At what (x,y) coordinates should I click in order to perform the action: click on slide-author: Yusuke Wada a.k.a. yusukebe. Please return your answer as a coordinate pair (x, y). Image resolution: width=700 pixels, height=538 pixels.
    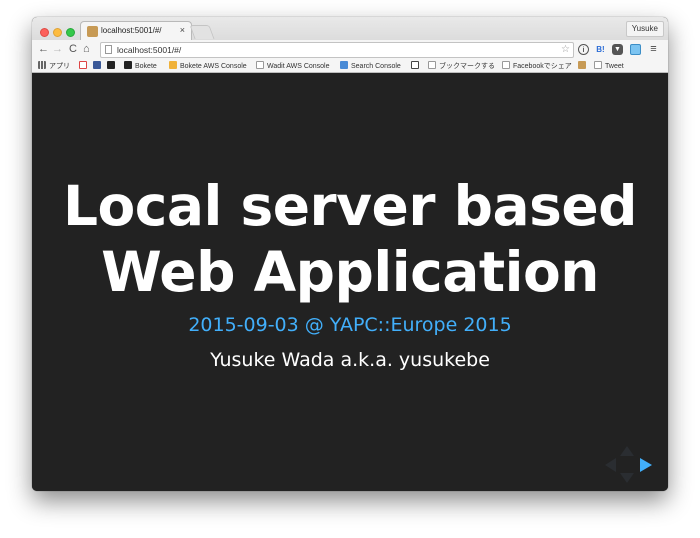
    Looking at the image, I should click on (350, 360).